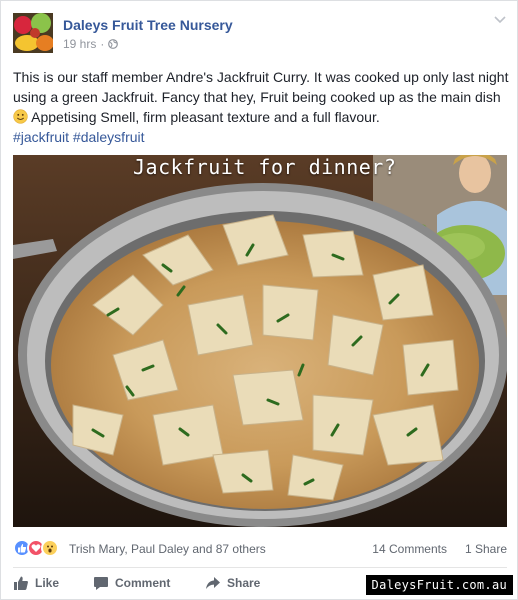 The image size is (518, 600). Describe the element at coordinates (260, 567) in the screenshot. I see `actions-divider` at that location.